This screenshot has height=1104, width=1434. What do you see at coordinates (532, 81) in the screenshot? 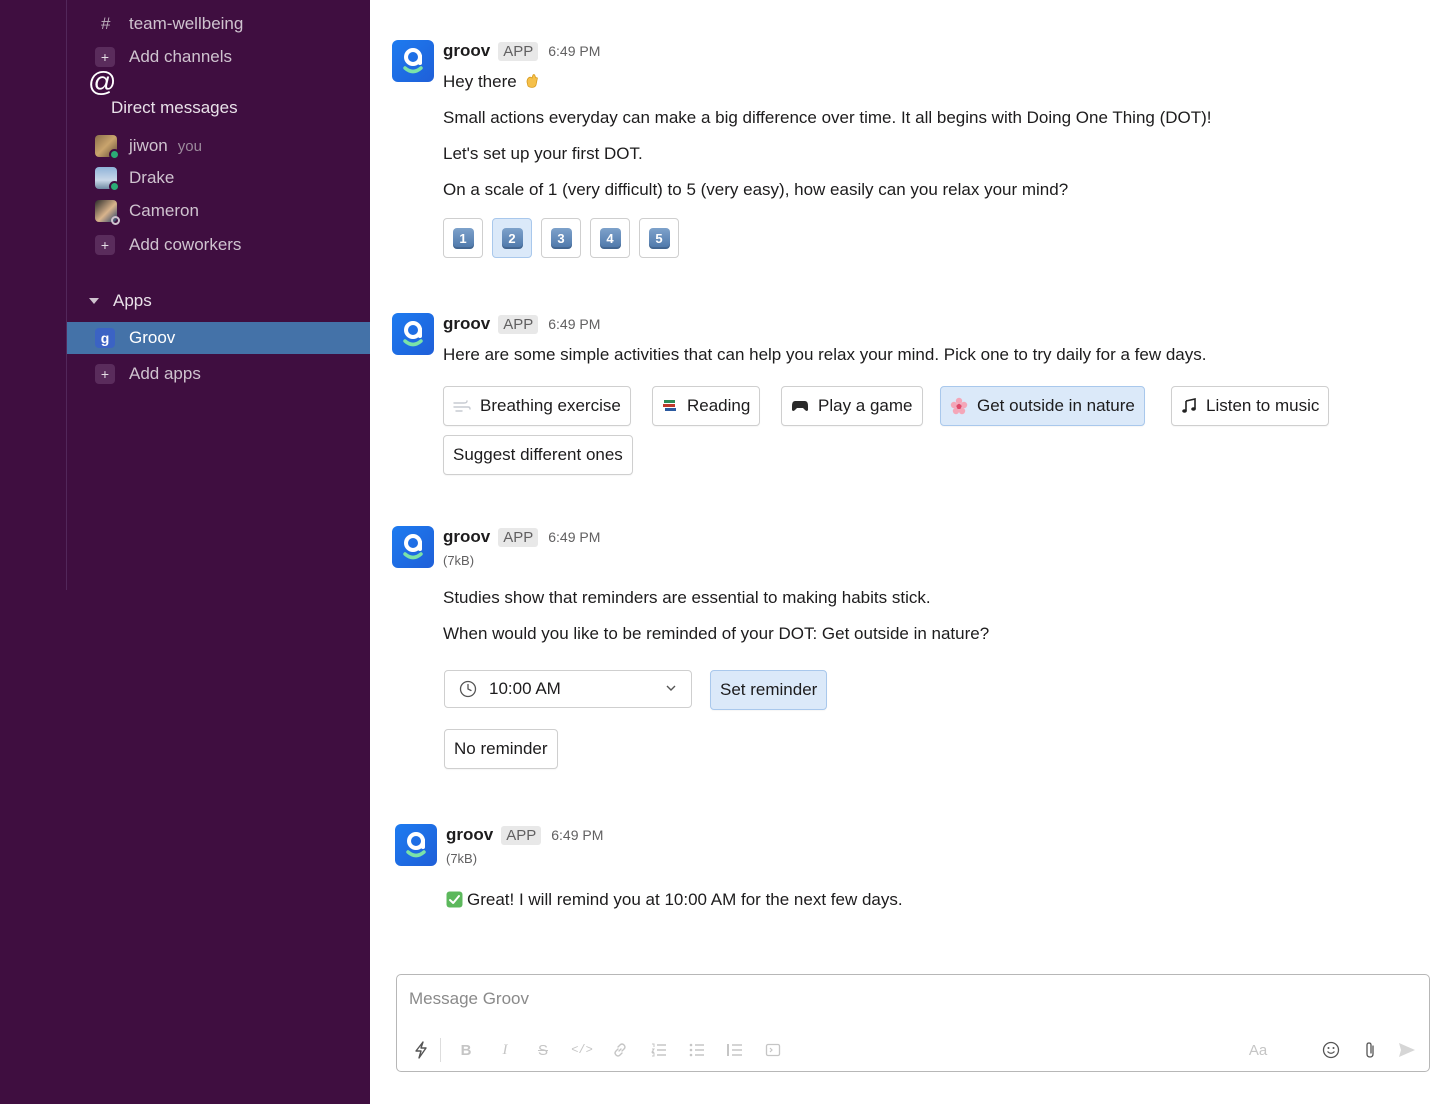
I see `waving-hand-icon` at bounding box center [532, 81].